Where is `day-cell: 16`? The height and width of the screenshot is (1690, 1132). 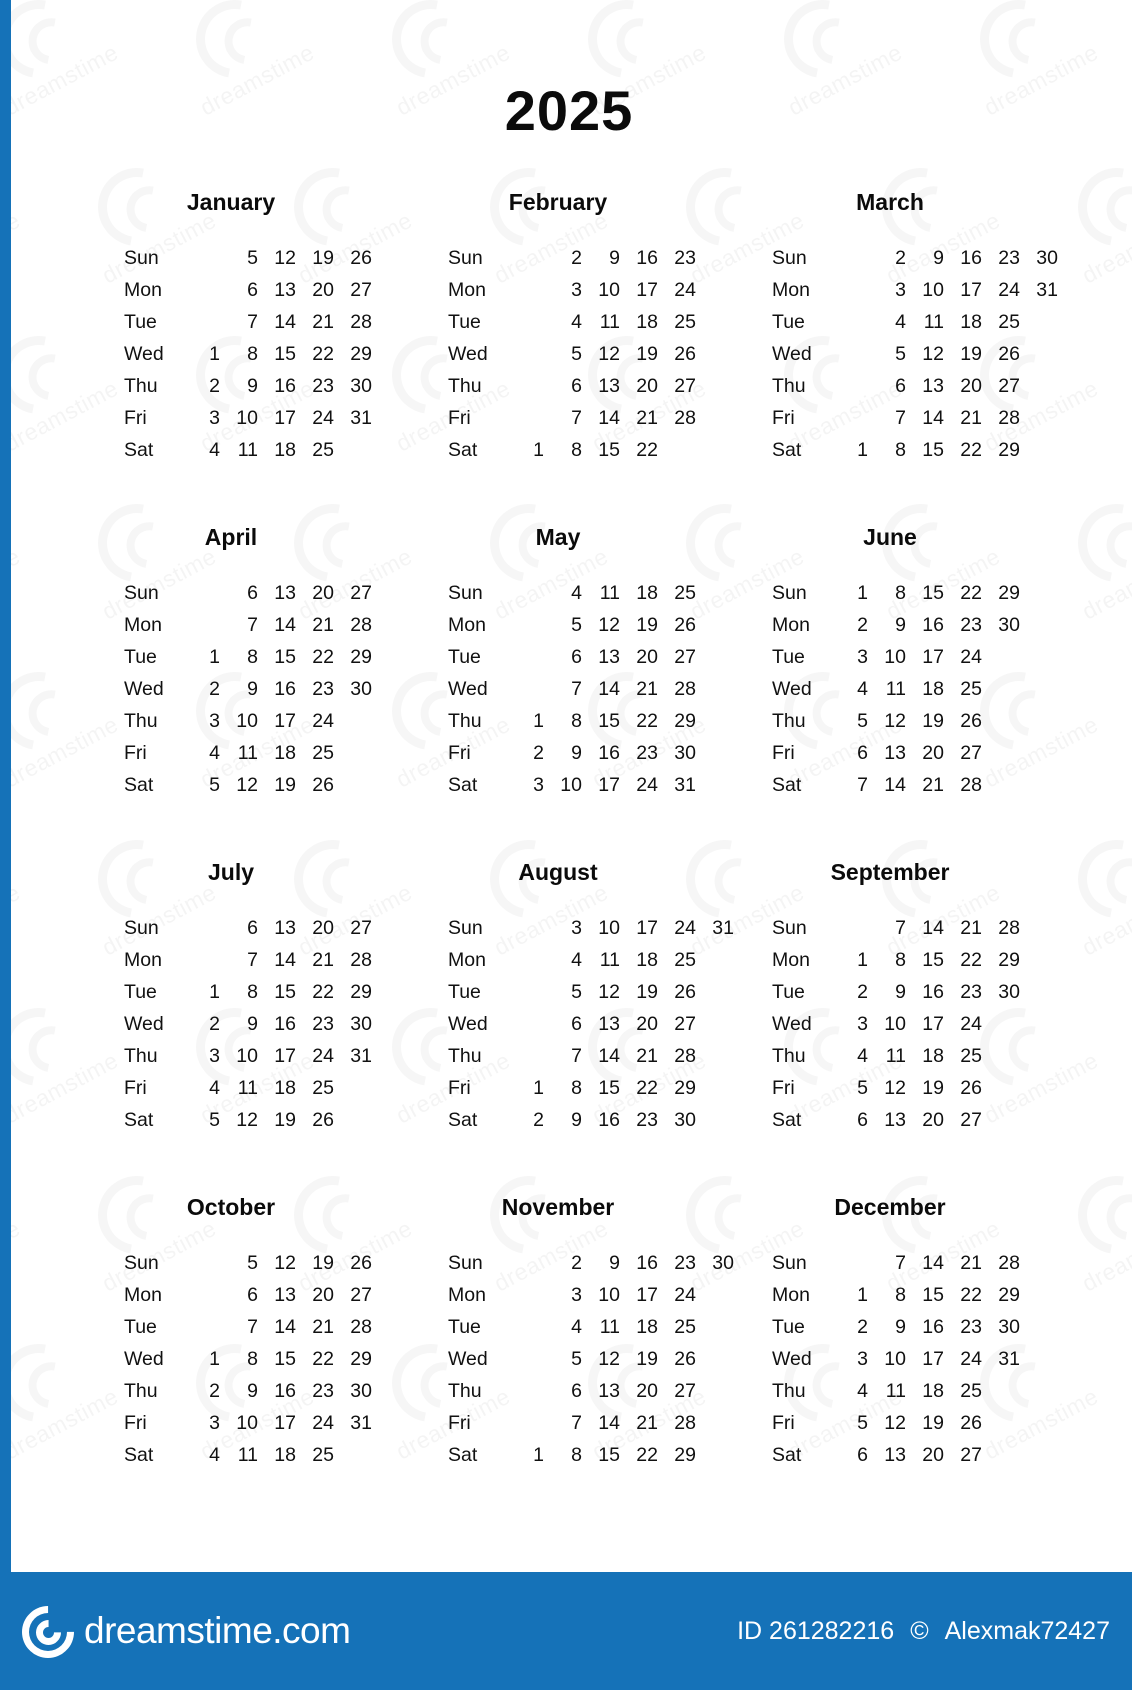 day-cell: 16 is located at coordinates (277, 689).